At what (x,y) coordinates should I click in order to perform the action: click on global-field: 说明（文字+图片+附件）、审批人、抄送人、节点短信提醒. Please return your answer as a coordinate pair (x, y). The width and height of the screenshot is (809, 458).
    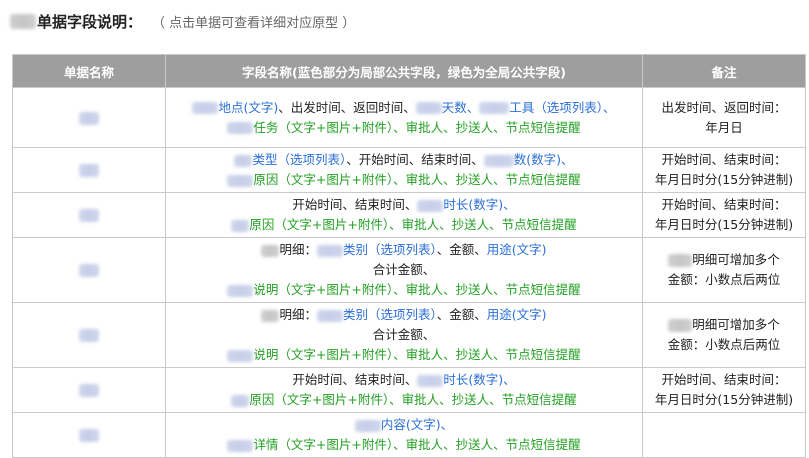
    Looking at the image, I should click on (417, 354).